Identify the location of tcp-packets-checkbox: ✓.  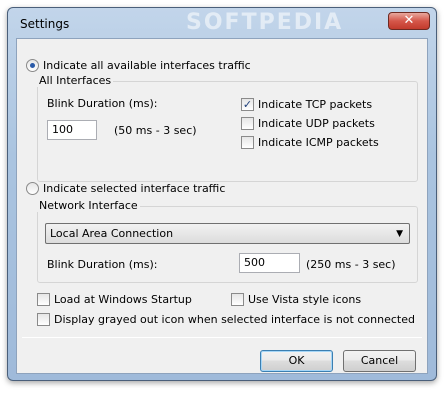
(247, 104).